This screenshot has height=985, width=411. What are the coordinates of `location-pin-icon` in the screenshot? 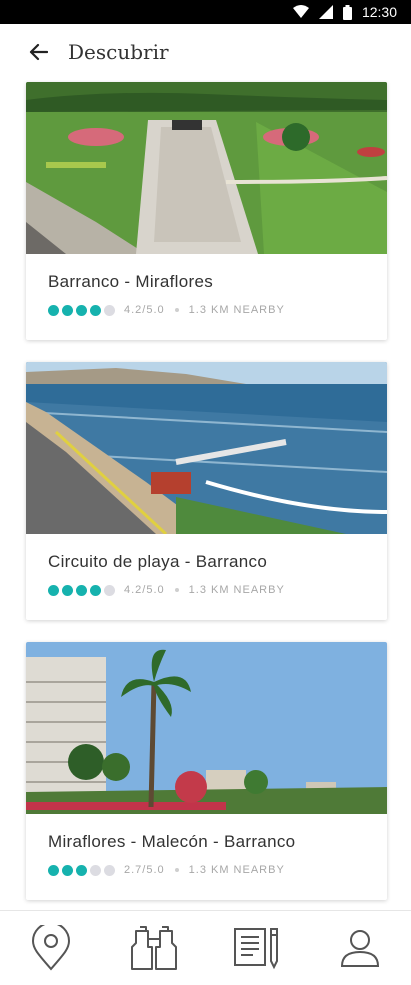 It's located at (51, 948).